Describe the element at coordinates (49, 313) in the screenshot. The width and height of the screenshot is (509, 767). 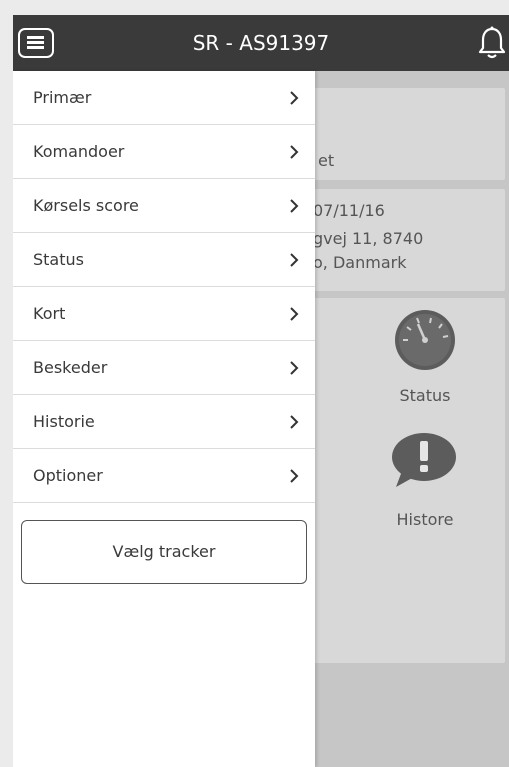
I see `menu-item-label: Kort` at that location.